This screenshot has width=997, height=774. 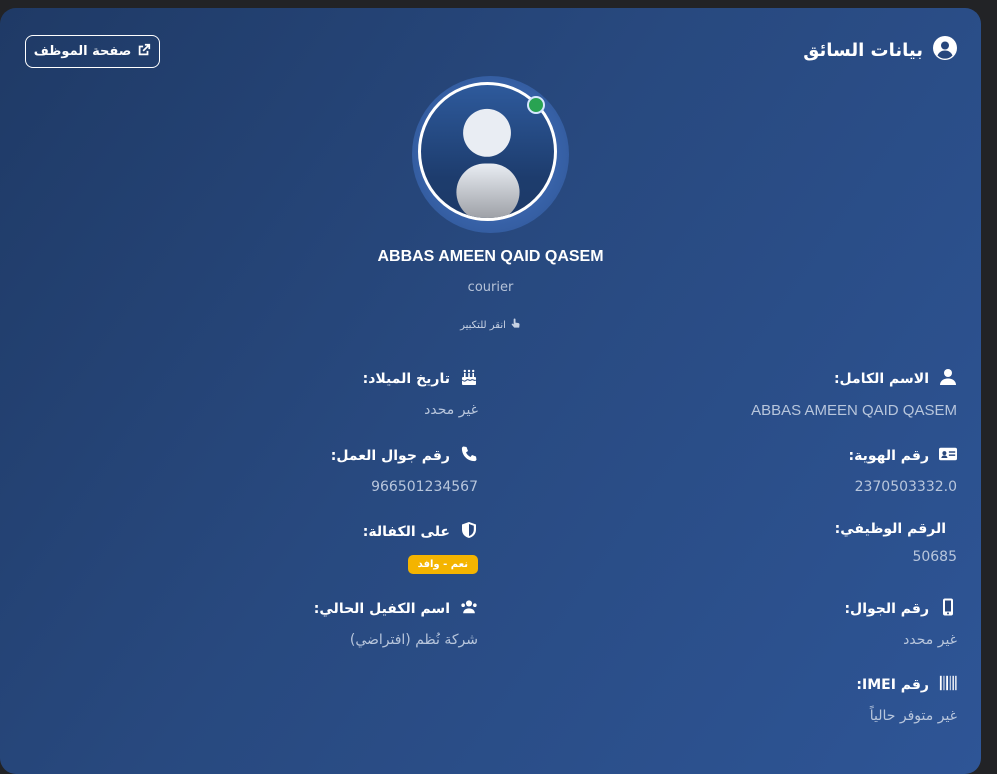 I want to click on users-icon, so click(x=469, y=609).